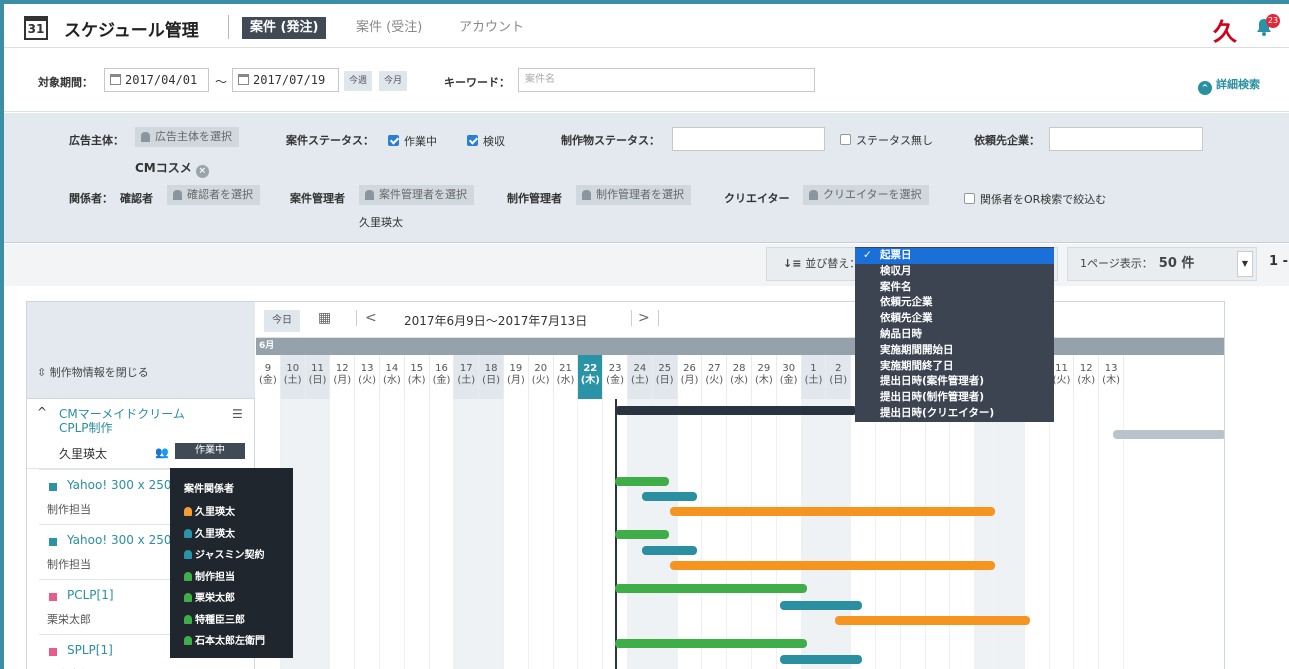 The width and height of the screenshot is (1289, 669). I want to click on tab-account: アカウント, so click(491, 28).